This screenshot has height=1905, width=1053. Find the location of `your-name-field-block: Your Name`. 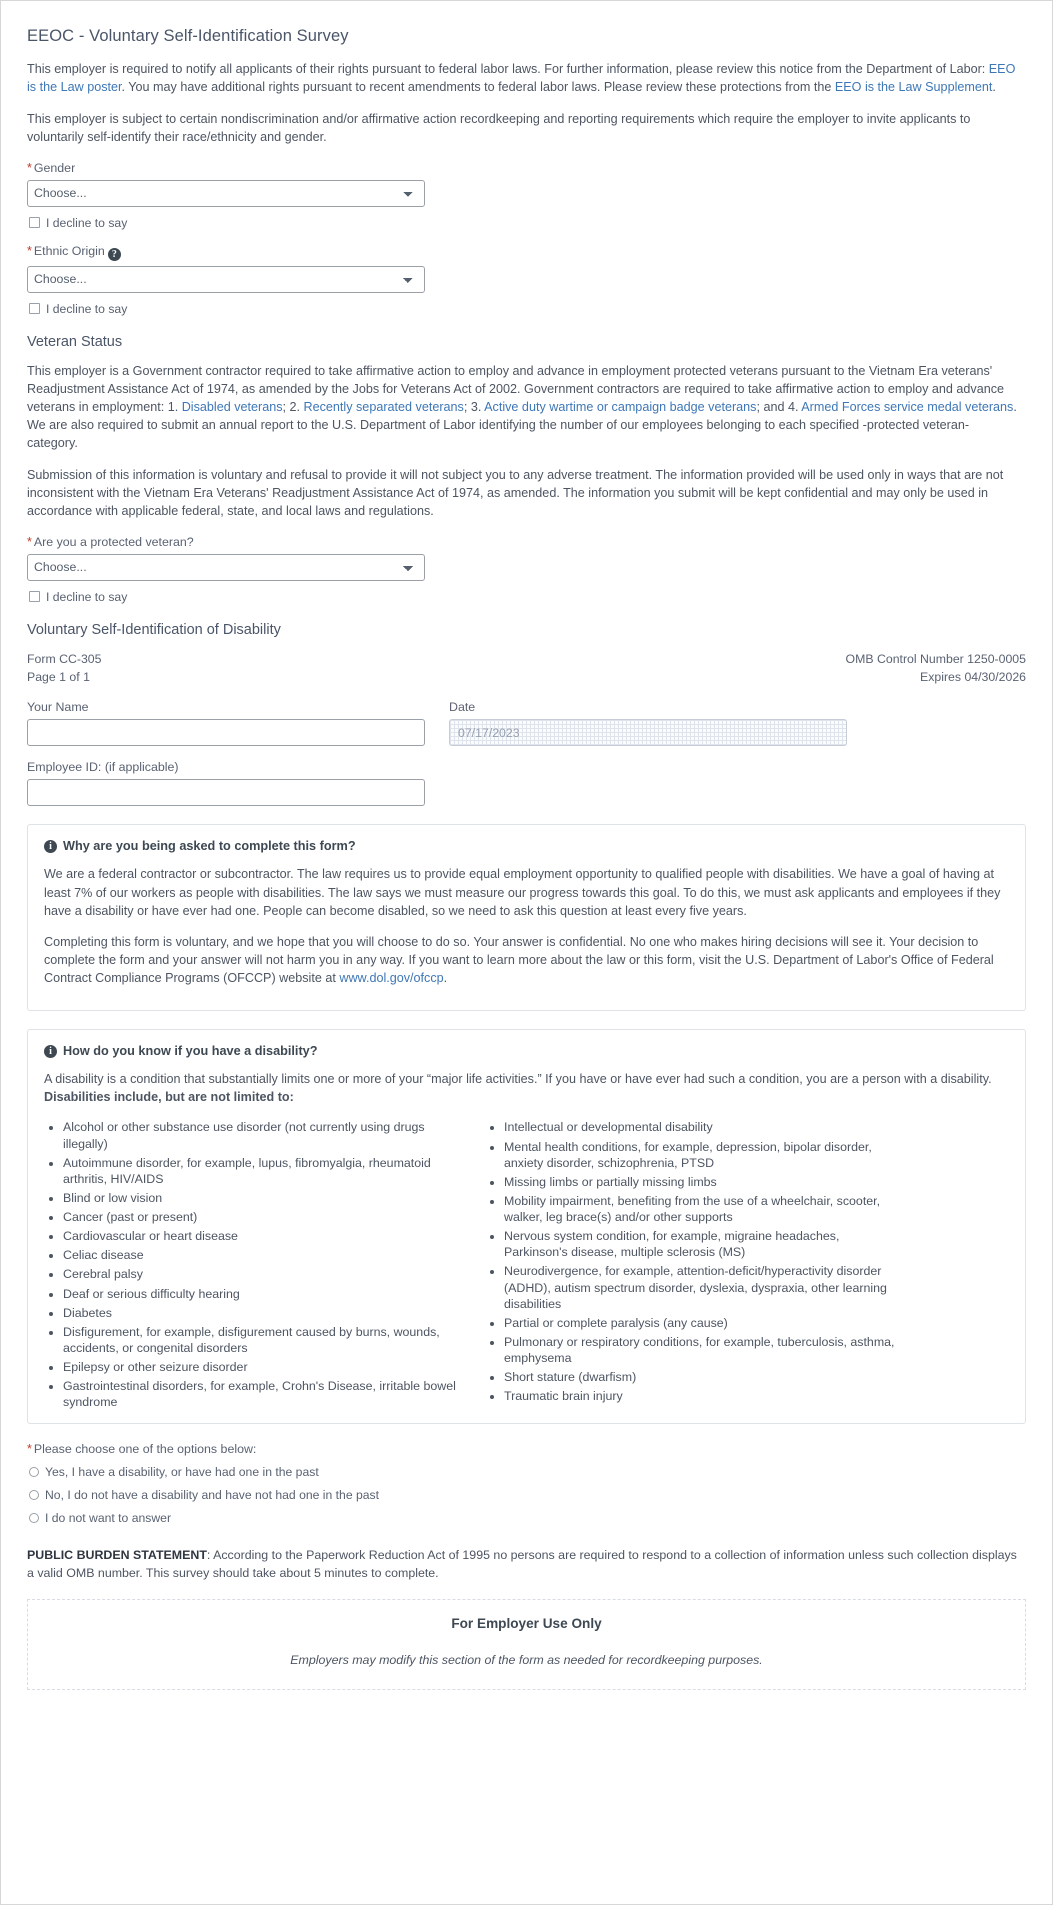

your-name-field-block: Your Name is located at coordinates (226, 722).